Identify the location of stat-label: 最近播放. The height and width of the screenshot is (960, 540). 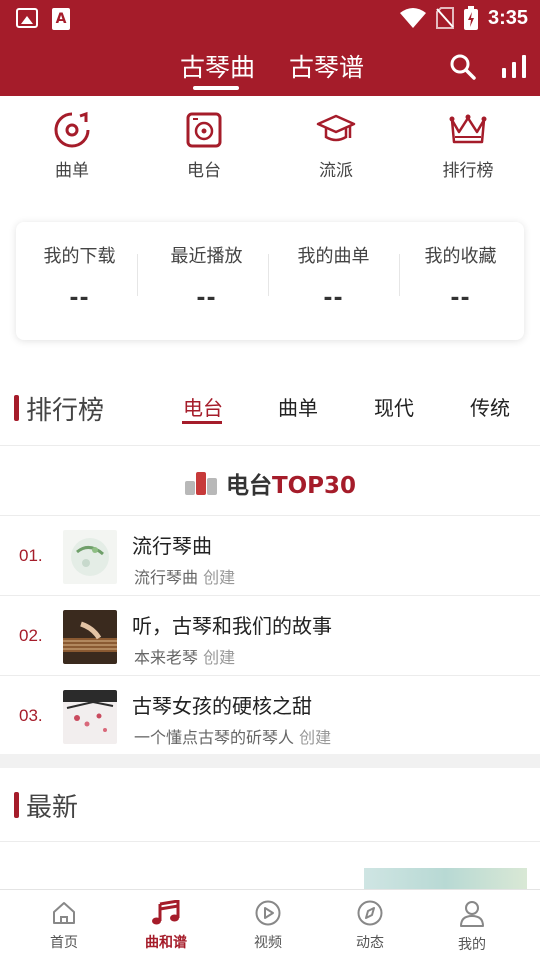
(206, 256).